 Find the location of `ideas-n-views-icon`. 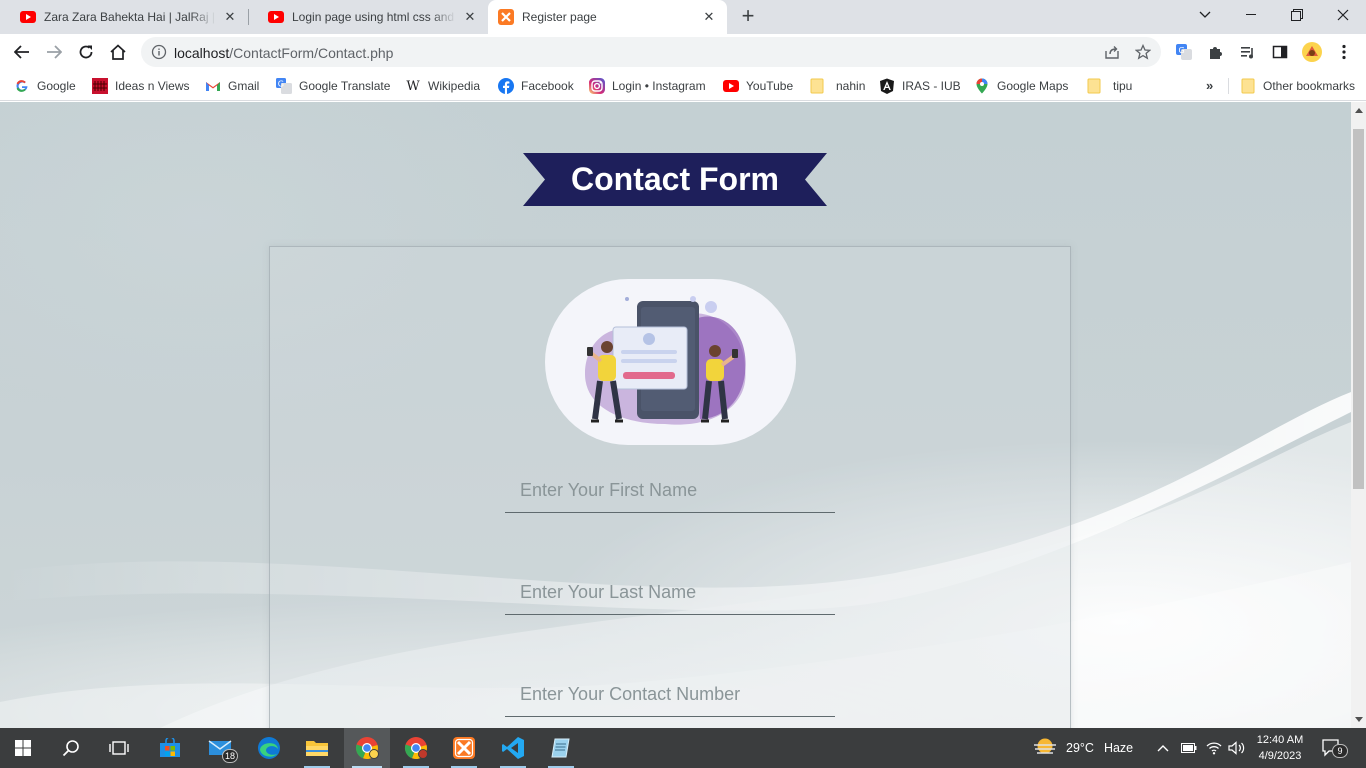

ideas-n-views-icon is located at coordinates (100, 86).